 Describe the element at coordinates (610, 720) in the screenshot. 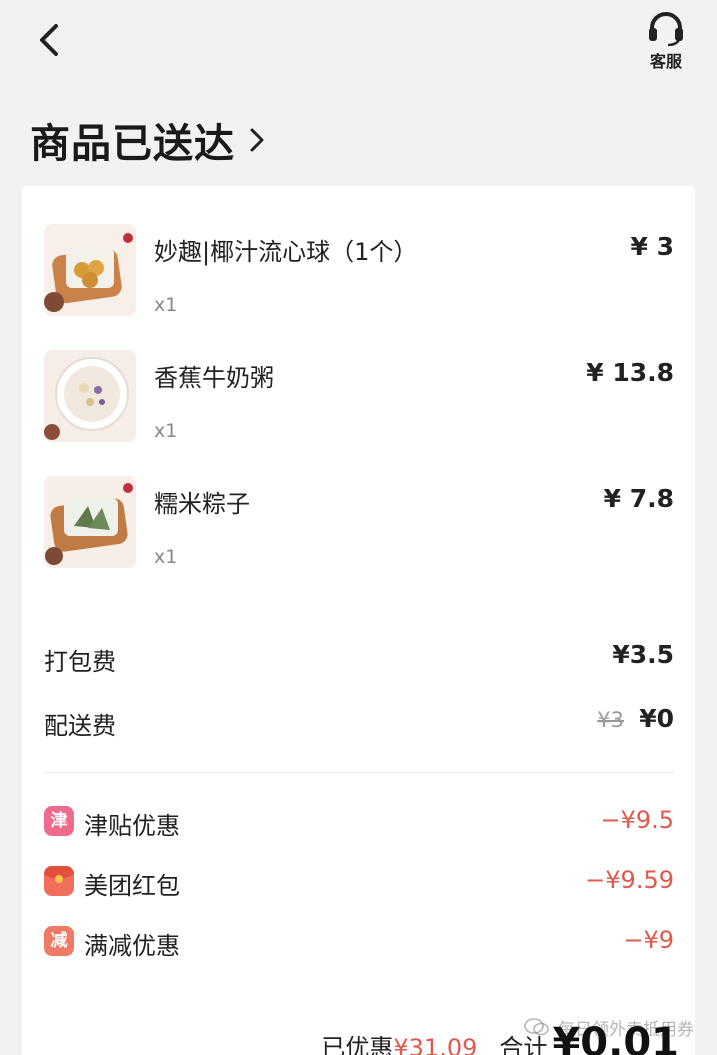

I see `delivery-fee-original: ¥3` at that location.